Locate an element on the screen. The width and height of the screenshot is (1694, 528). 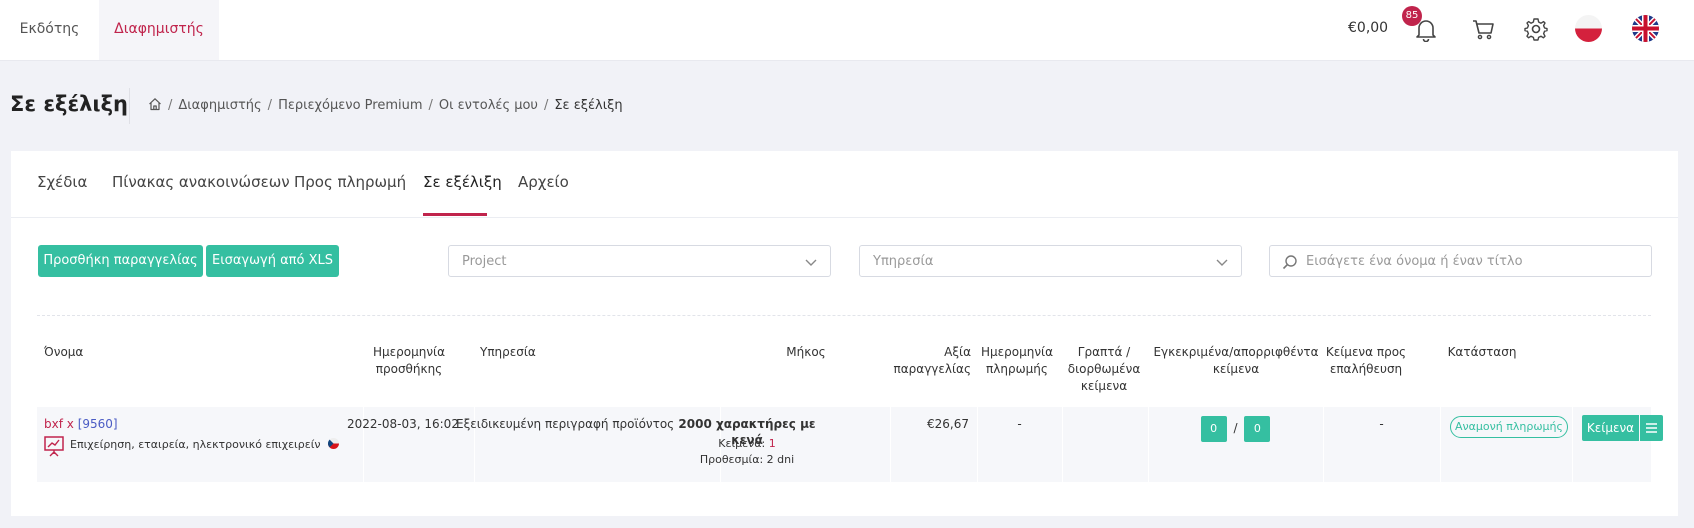
breadcrumb-premium-content: Περιεχόμενο Premium is located at coordinates (350, 105).